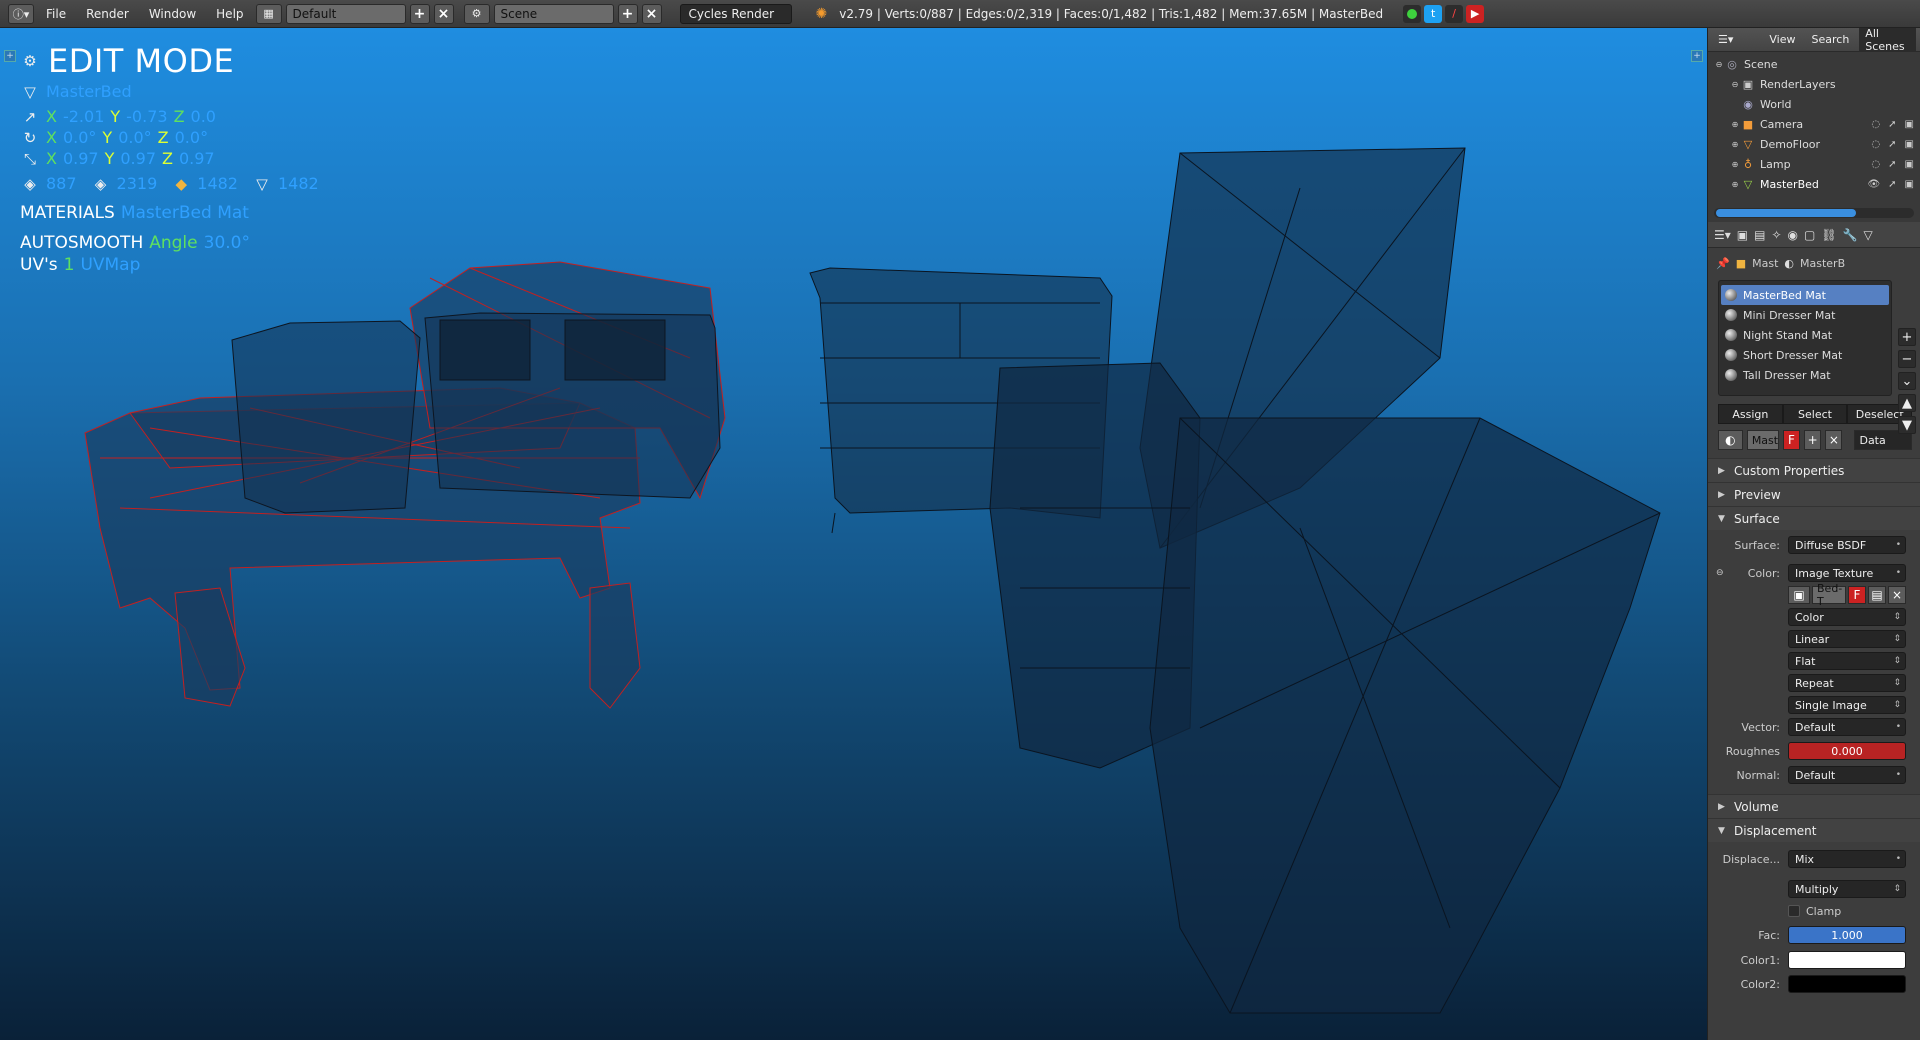 This screenshot has width=1920, height=1040. Describe the element at coordinates (1831, 39) in the screenshot. I see `outliner-search-menu: Search` at that location.